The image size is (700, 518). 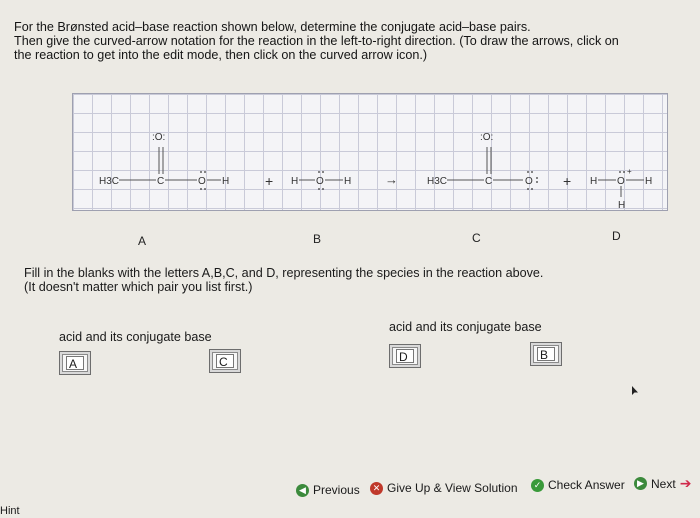 I want to click on pair-2-acid-value: D, so click(x=405, y=356).